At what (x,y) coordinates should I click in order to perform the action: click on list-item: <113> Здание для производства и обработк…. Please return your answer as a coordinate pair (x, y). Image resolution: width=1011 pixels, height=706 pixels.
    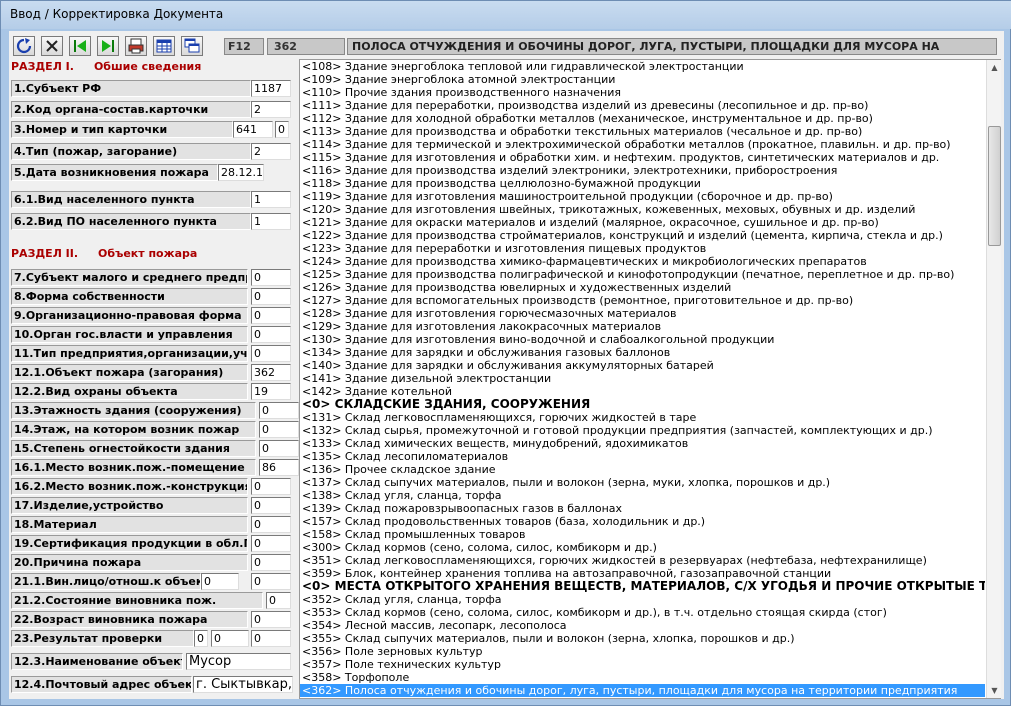
    Looking at the image, I should click on (642, 131).